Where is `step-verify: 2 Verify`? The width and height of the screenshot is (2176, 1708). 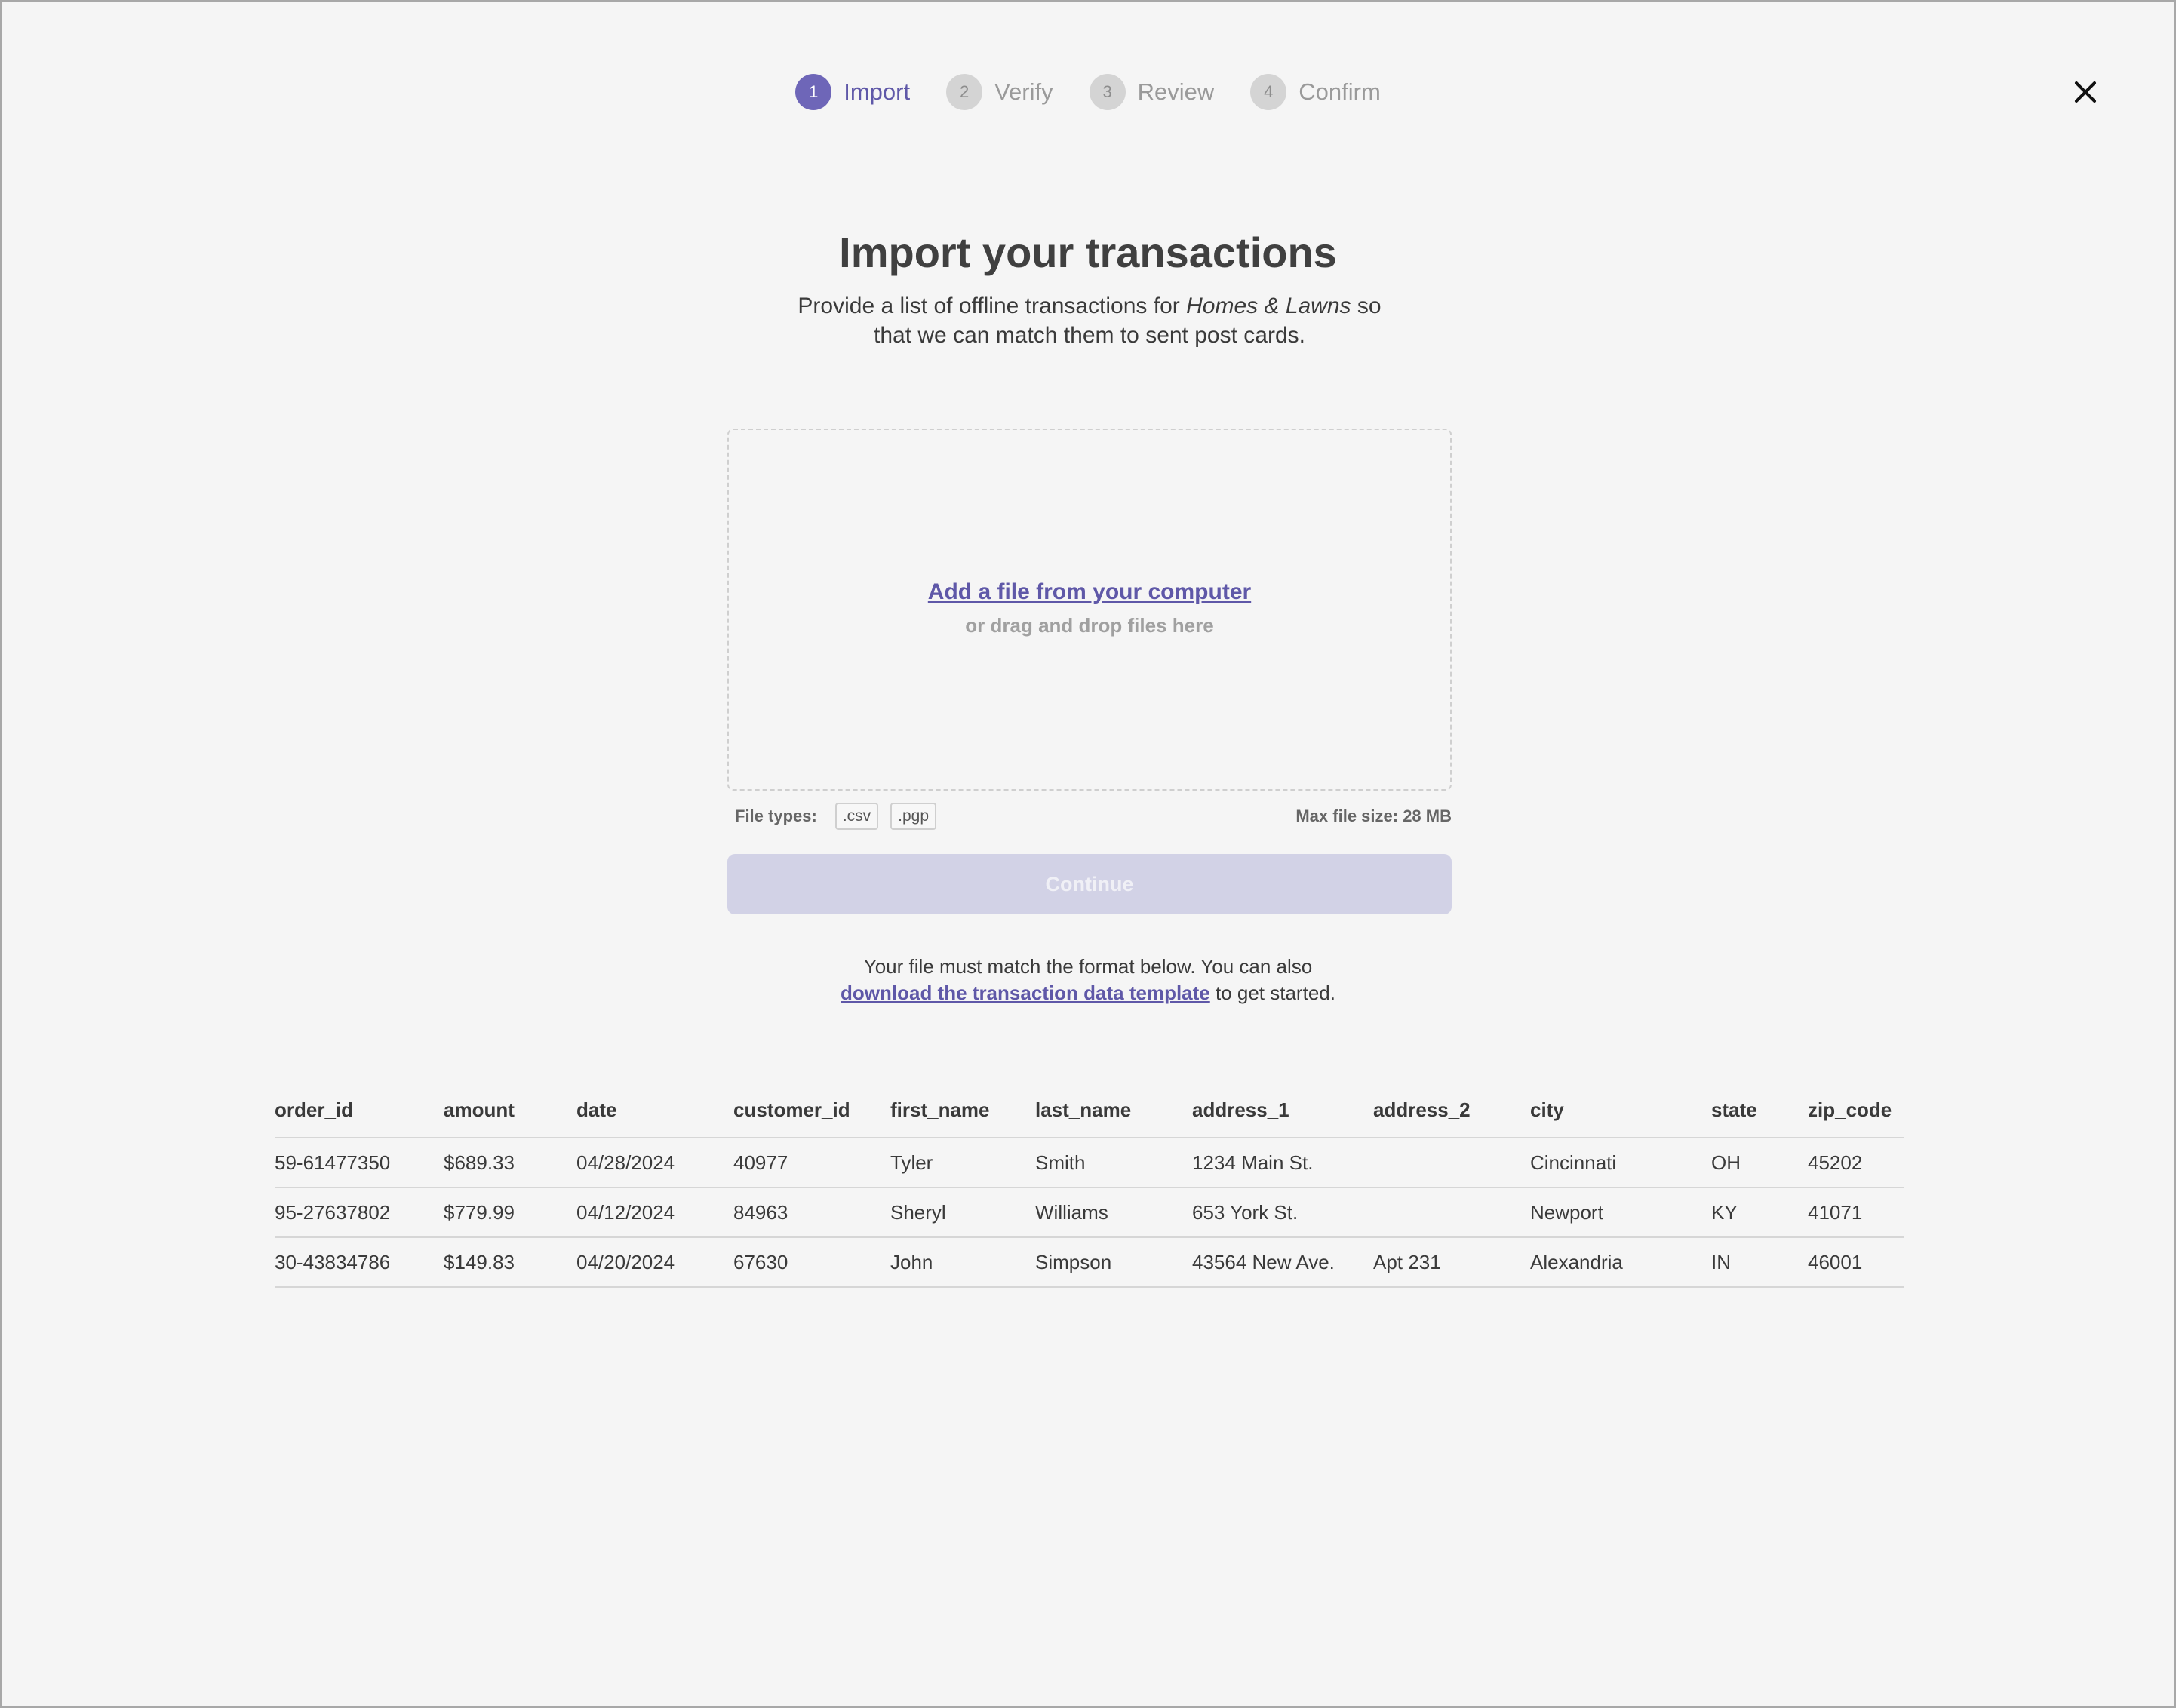 step-verify: 2 Verify is located at coordinates (999, 92).